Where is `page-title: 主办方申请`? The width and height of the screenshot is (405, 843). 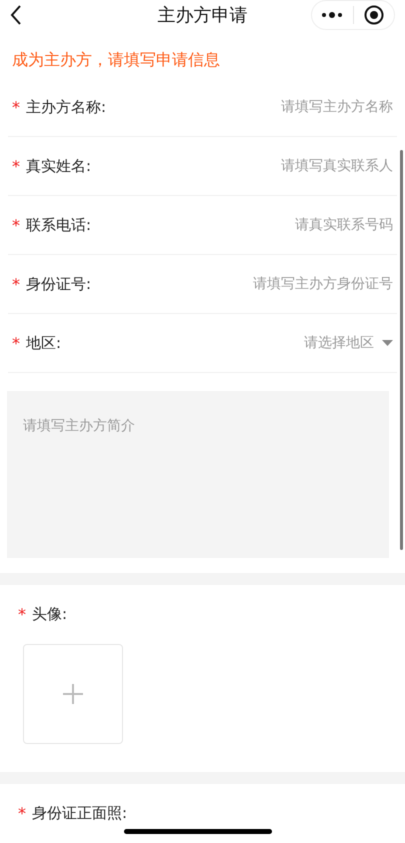
page-title: 主办方申请 is located at coordinates (203, 15).